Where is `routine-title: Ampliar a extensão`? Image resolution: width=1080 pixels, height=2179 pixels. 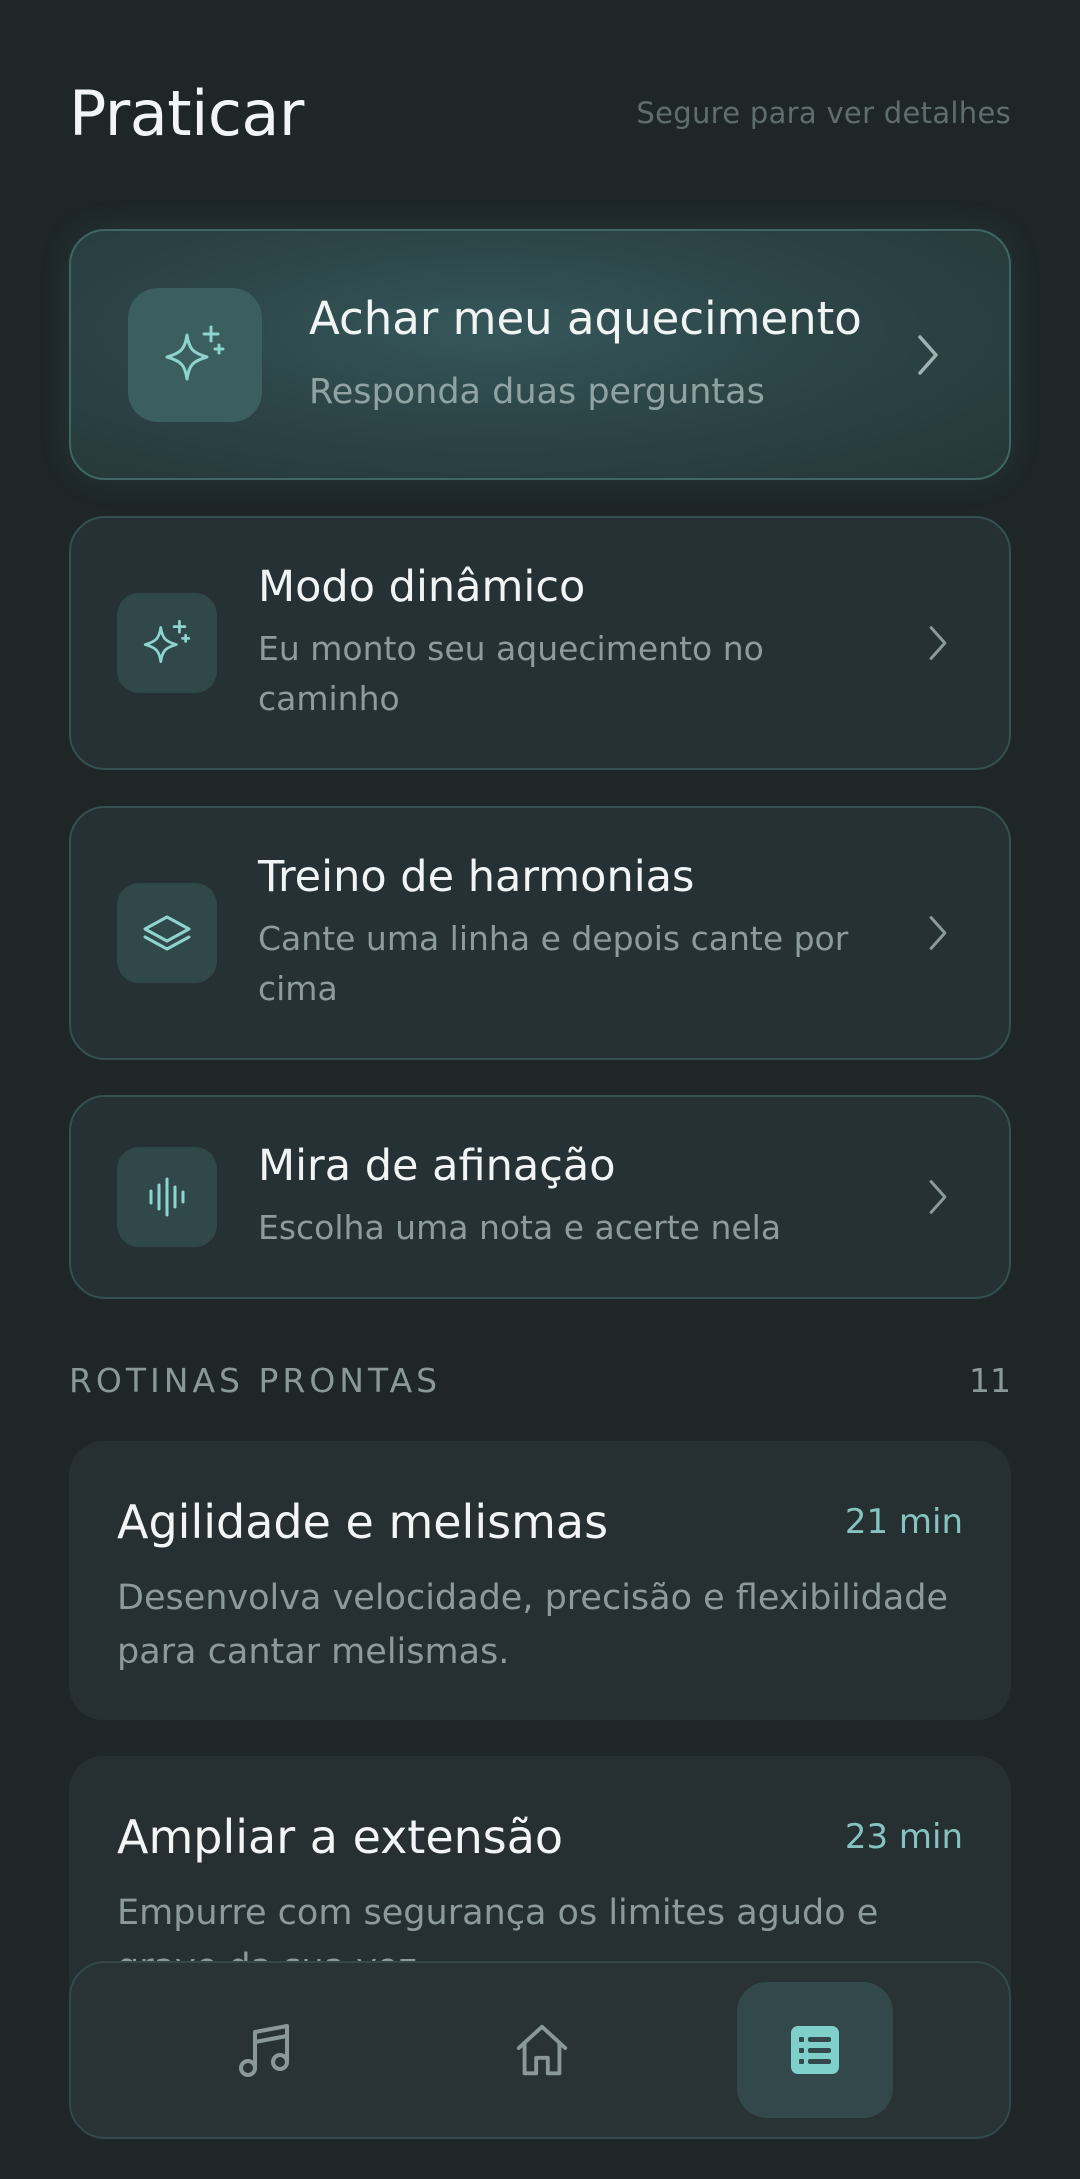 routine-title: Ampliar a extensão is located at coordinates (340, 1837).